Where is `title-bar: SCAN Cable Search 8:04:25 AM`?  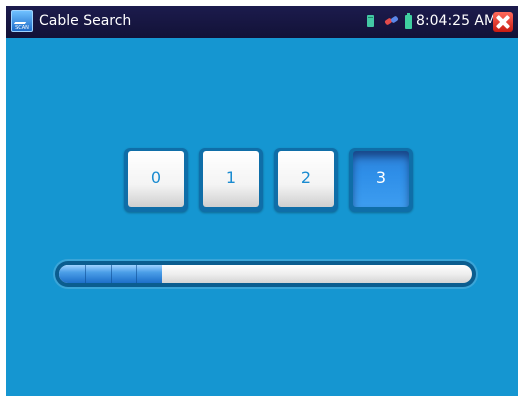
title-bar: SCAN Cable Search 8:04:25 AM is located at coordinates (262, 22).